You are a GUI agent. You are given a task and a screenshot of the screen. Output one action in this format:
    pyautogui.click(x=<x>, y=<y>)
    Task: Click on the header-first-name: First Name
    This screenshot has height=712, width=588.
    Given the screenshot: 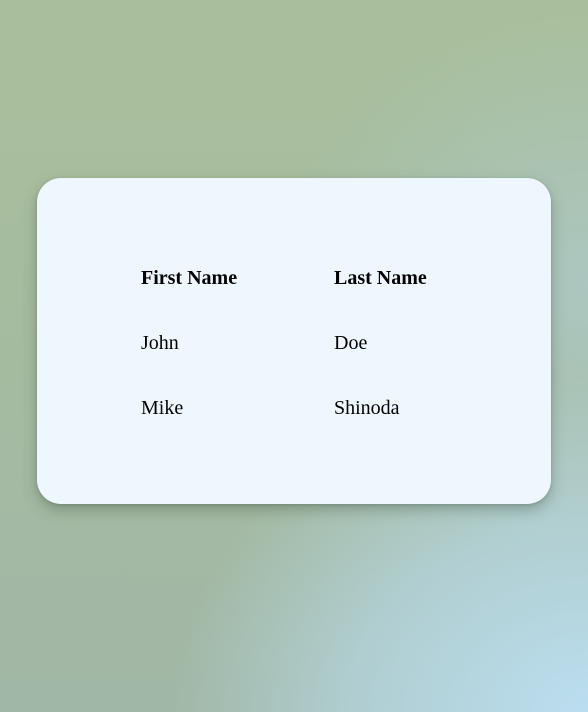 What is the action you would take?
    pyautogui.click(x=189, y=278)
    